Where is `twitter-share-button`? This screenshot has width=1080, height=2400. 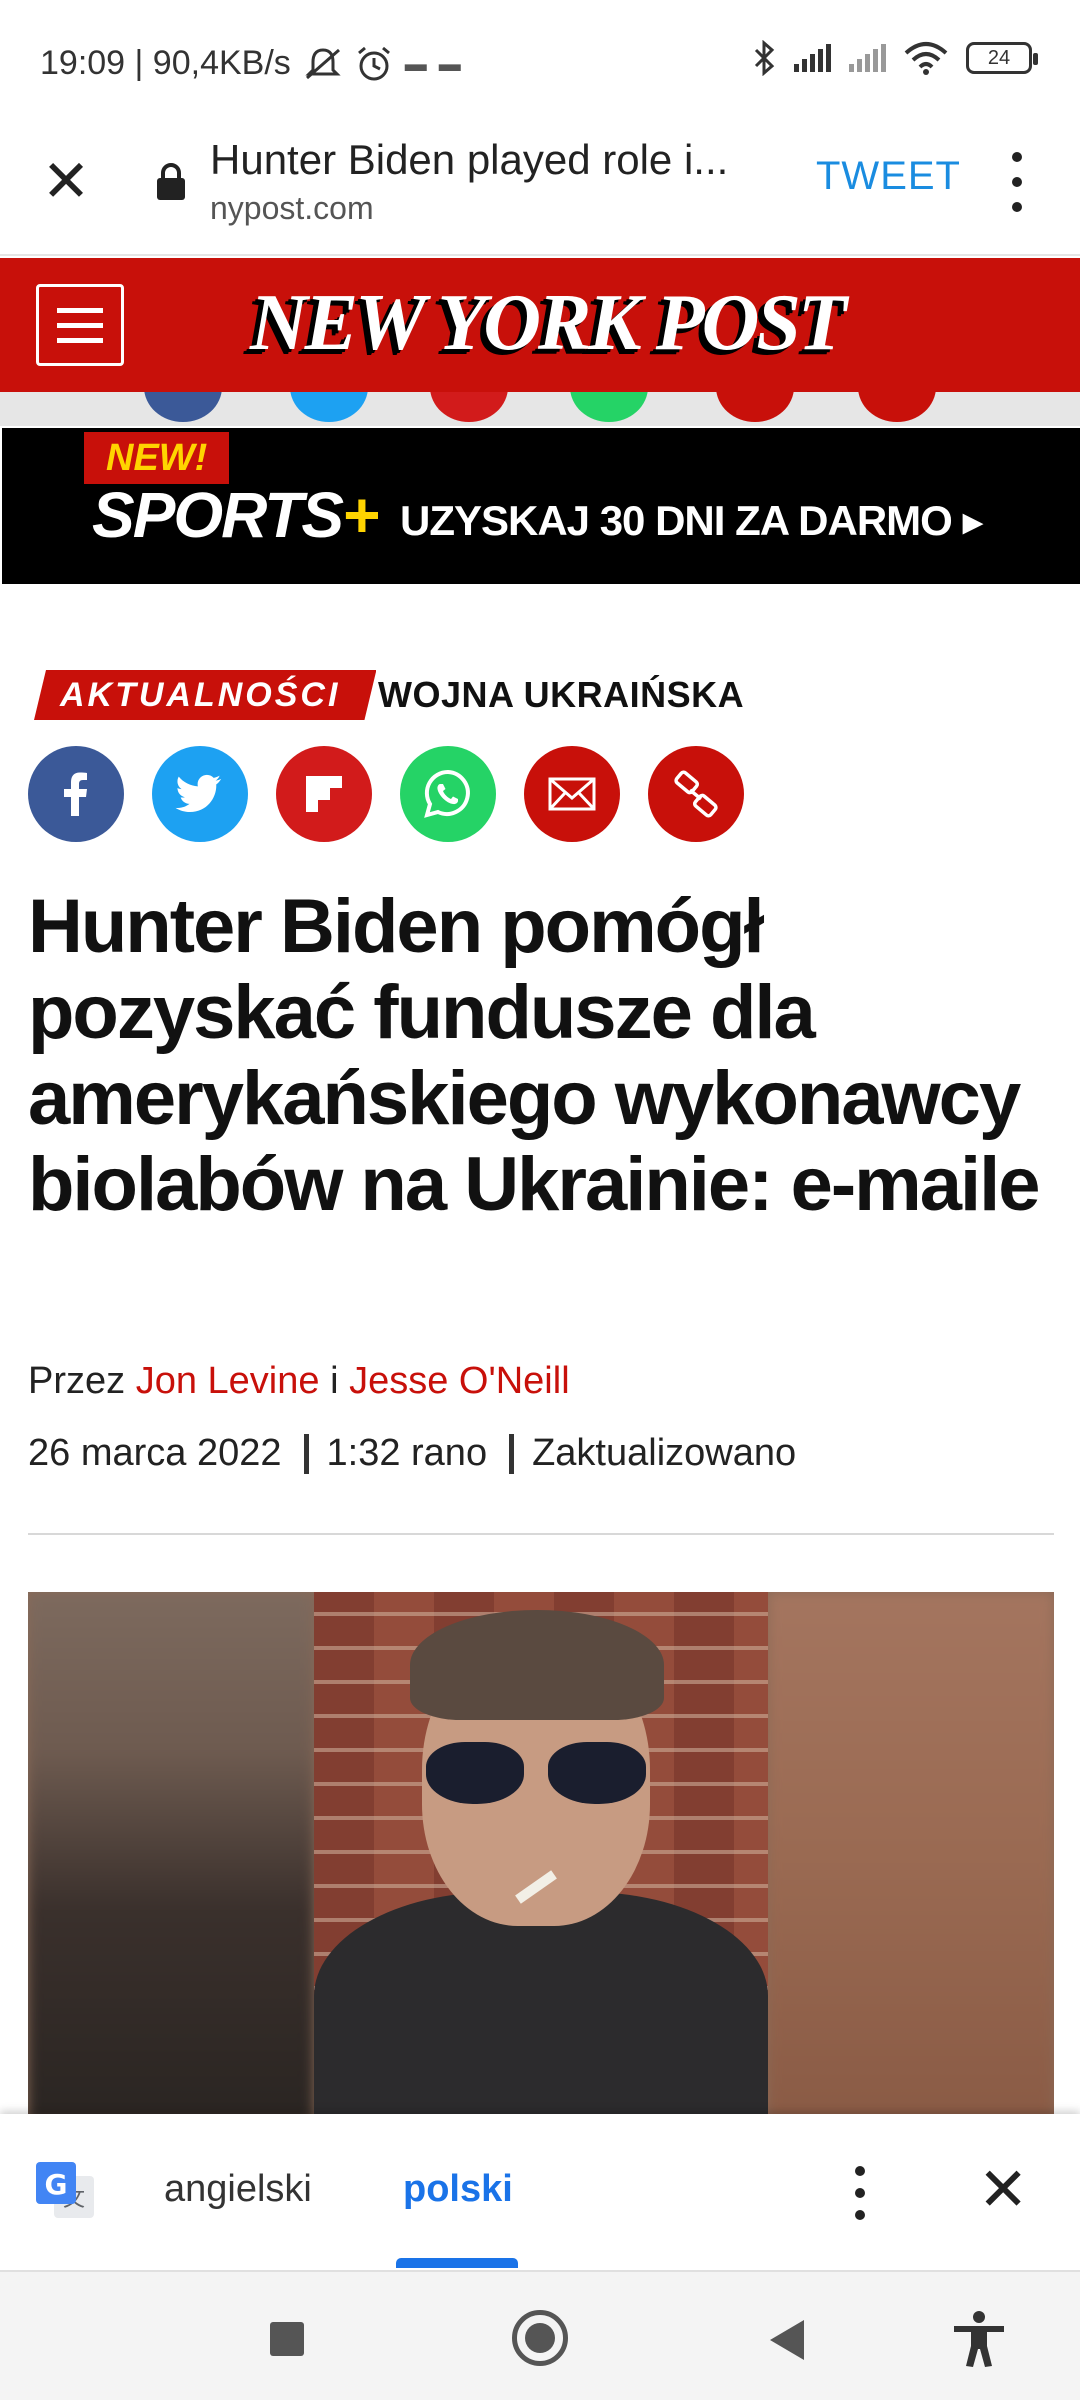
twitter-share-button is located at coordinates (200, 794).